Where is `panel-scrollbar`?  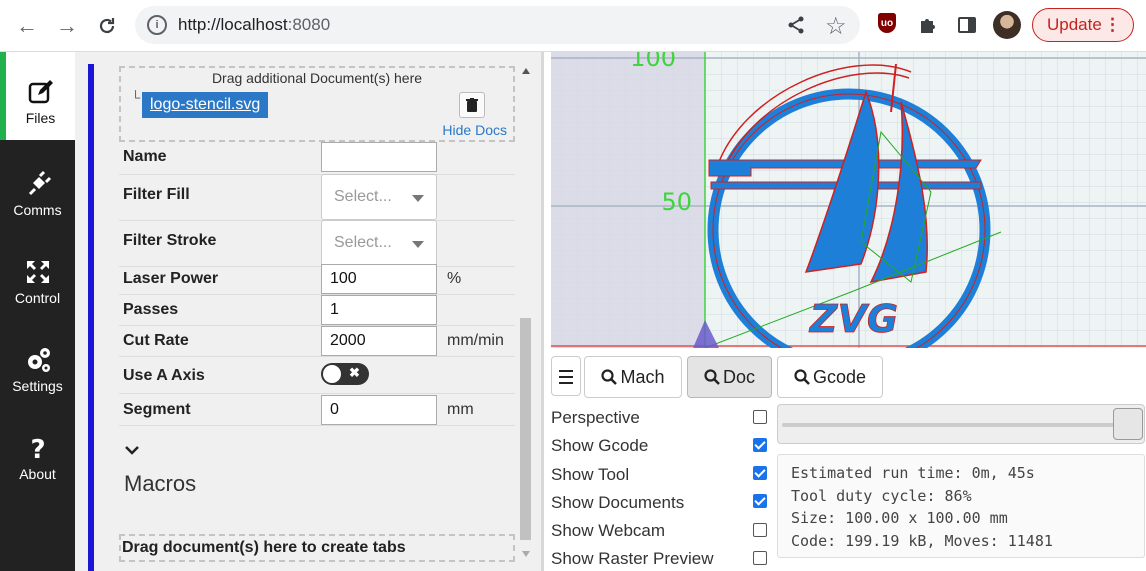
panel-scrollbar is located at coordinates (525, 318).